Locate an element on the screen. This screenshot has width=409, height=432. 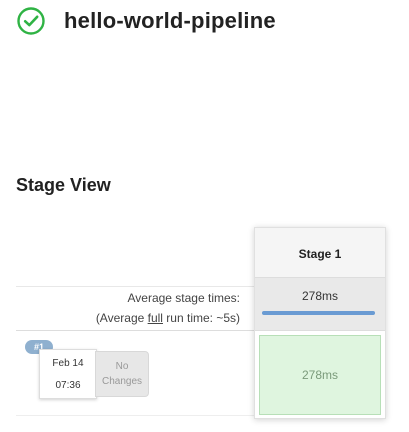
average-run-time-suffix: run time: ~5s) is located at coordinates (201, 318).